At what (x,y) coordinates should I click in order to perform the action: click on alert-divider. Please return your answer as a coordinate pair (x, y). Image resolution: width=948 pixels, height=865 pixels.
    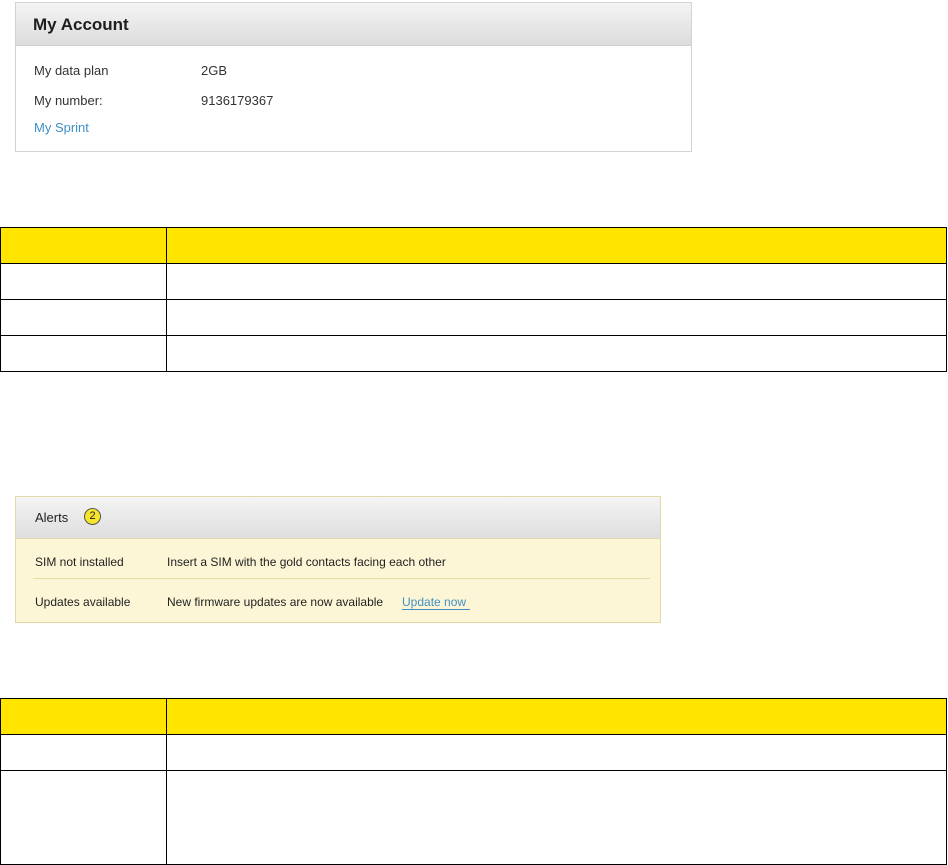
    Looking at the image, I should click on (341, 578).